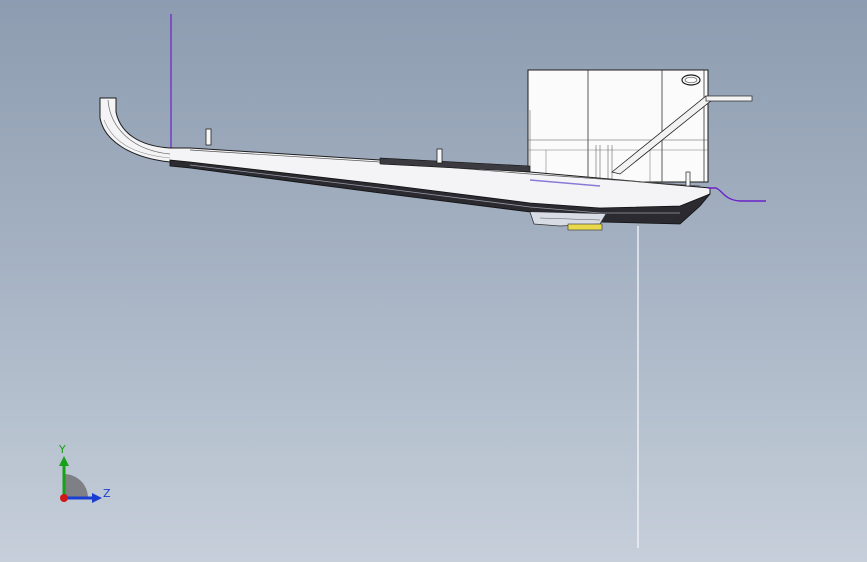 The image size is (867, 562). I want to click on cabin, so click(640, 126).